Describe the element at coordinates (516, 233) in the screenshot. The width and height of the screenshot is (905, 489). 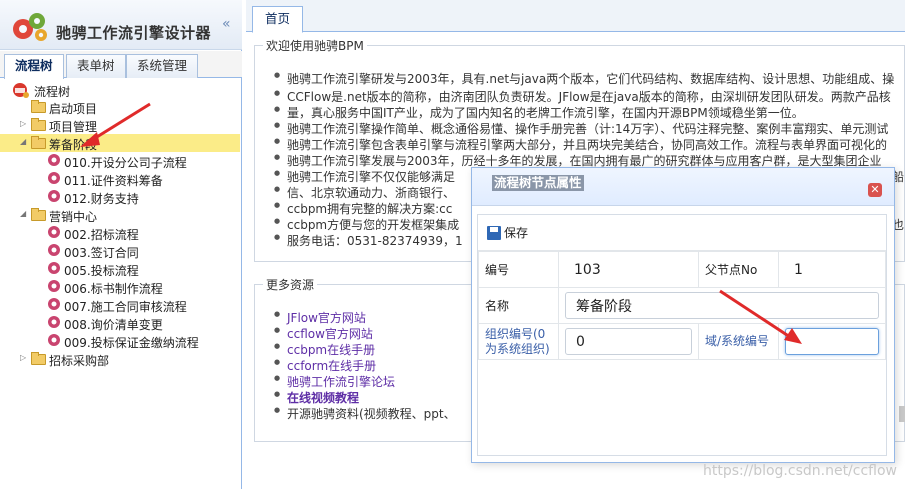
I see `save-button-label: 保存` at that location.